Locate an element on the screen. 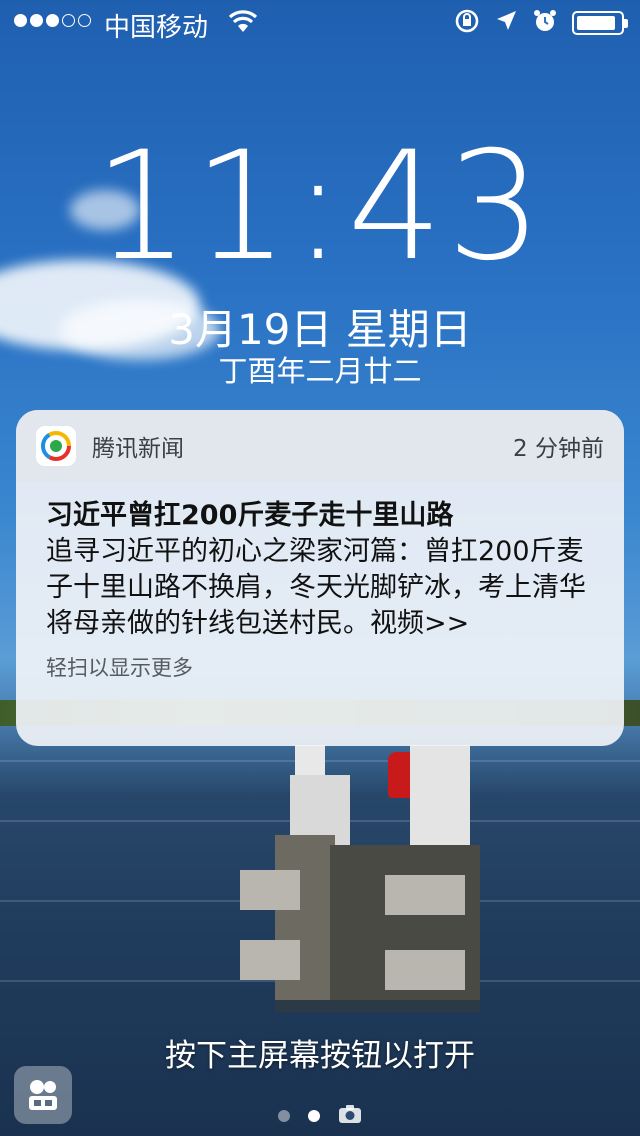  lunar-date-label: 丁酉年二月廿二 is located at coordinates (320, 371).